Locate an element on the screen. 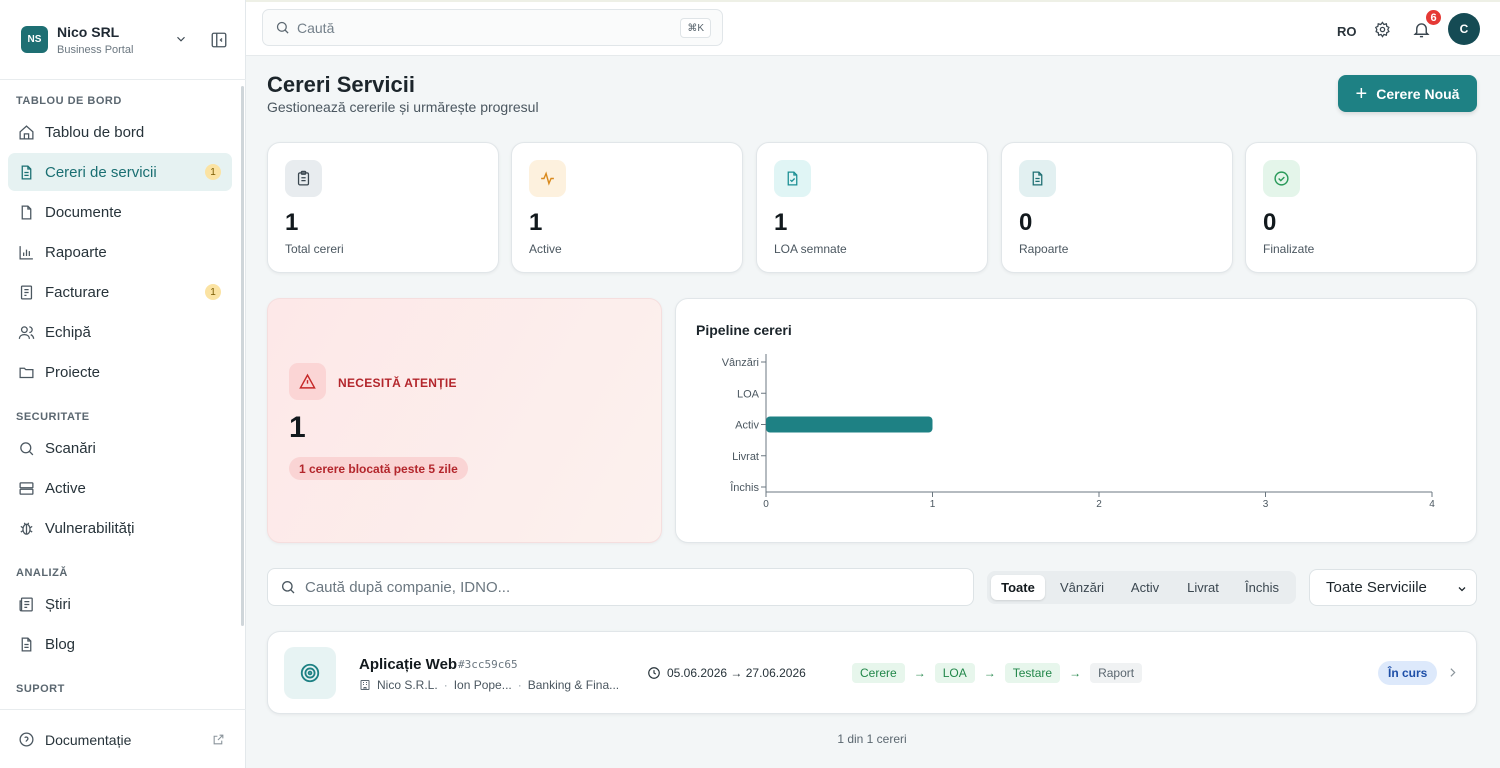 This screenshot has width=1500, height=768. building-icon is located at coordinates (365, 685).